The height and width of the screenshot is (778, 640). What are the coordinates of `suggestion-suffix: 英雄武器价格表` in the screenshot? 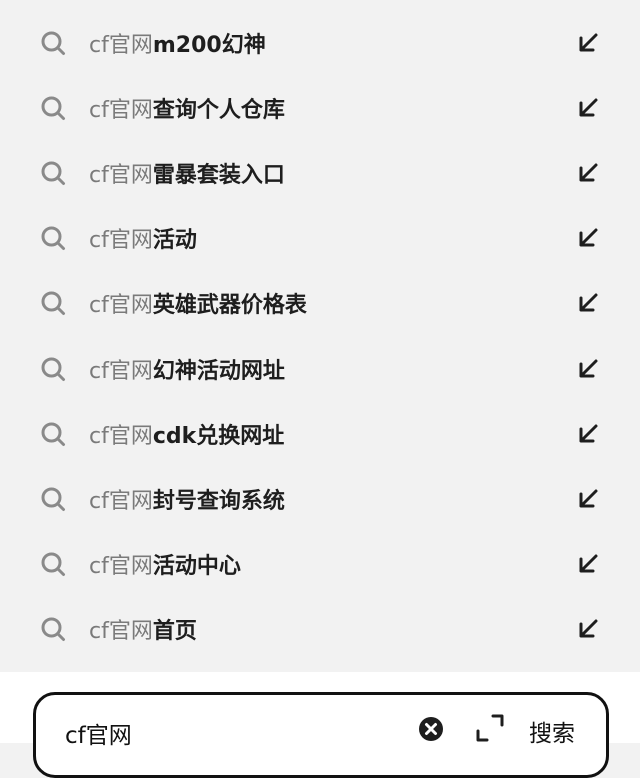 It's located at (229, 306).